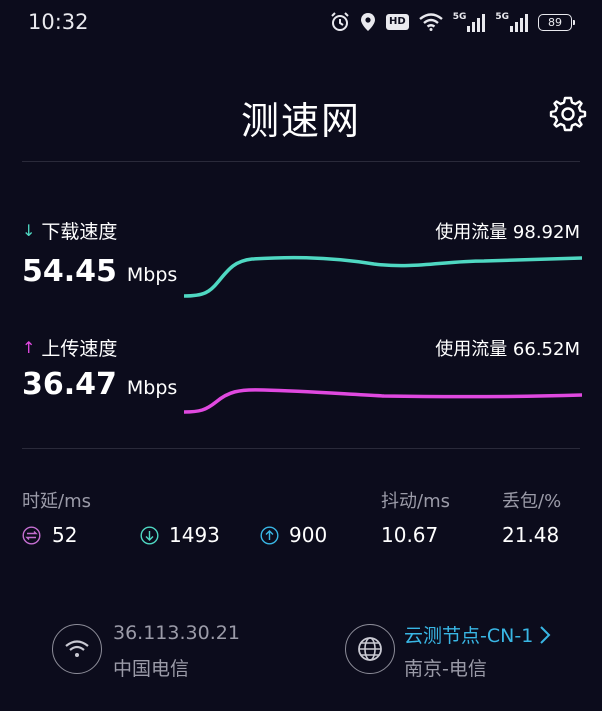 Image resolution: width=602 pixels, height=711 pixels. I want to click on download-sparkline, so click(383, 276).